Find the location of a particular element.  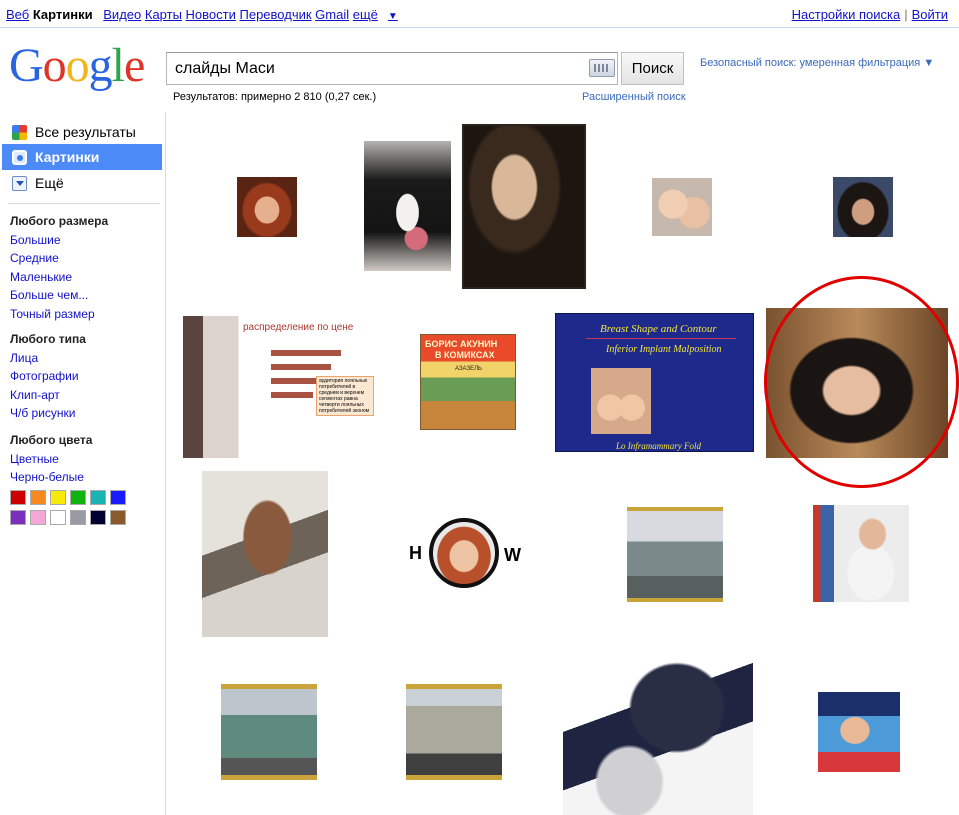

color-swatches is located at coordinates (70, 510).